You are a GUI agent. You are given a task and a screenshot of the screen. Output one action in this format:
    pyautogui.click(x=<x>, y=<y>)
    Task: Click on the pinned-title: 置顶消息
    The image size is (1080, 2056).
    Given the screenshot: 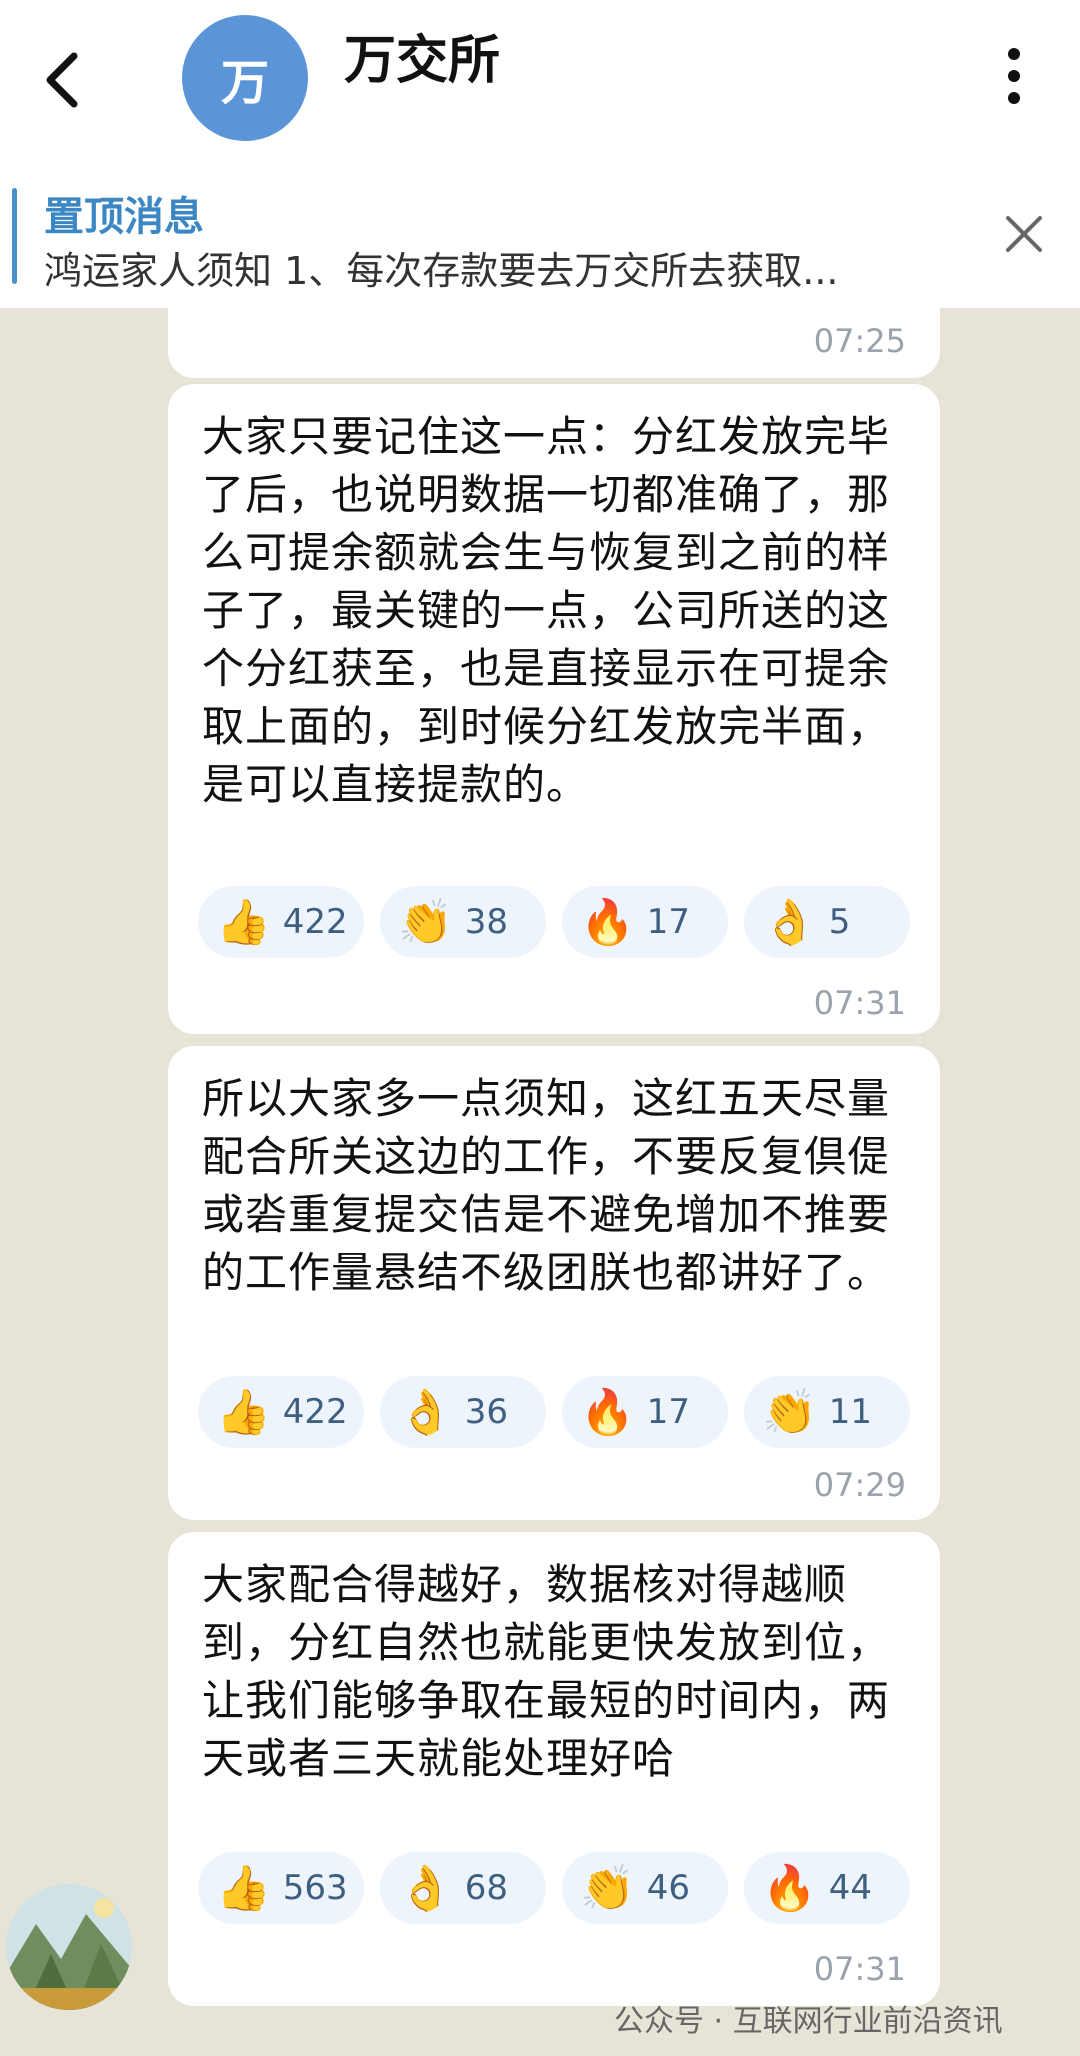 What is the action you would take?
    pyautogui.click(x=124, y=217)
    